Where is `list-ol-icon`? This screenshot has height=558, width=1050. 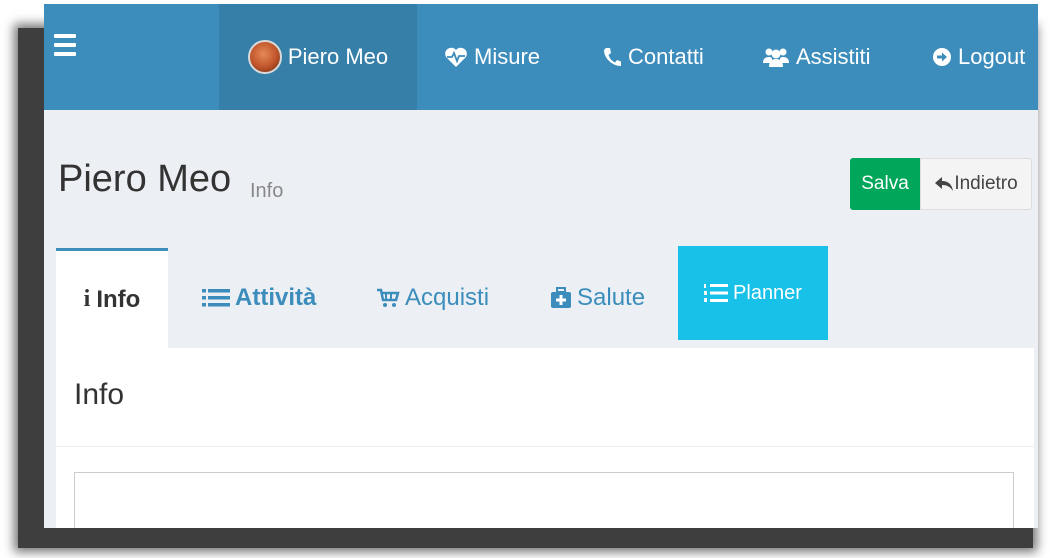 list-ol-icon is located at coordinates (716, 293).